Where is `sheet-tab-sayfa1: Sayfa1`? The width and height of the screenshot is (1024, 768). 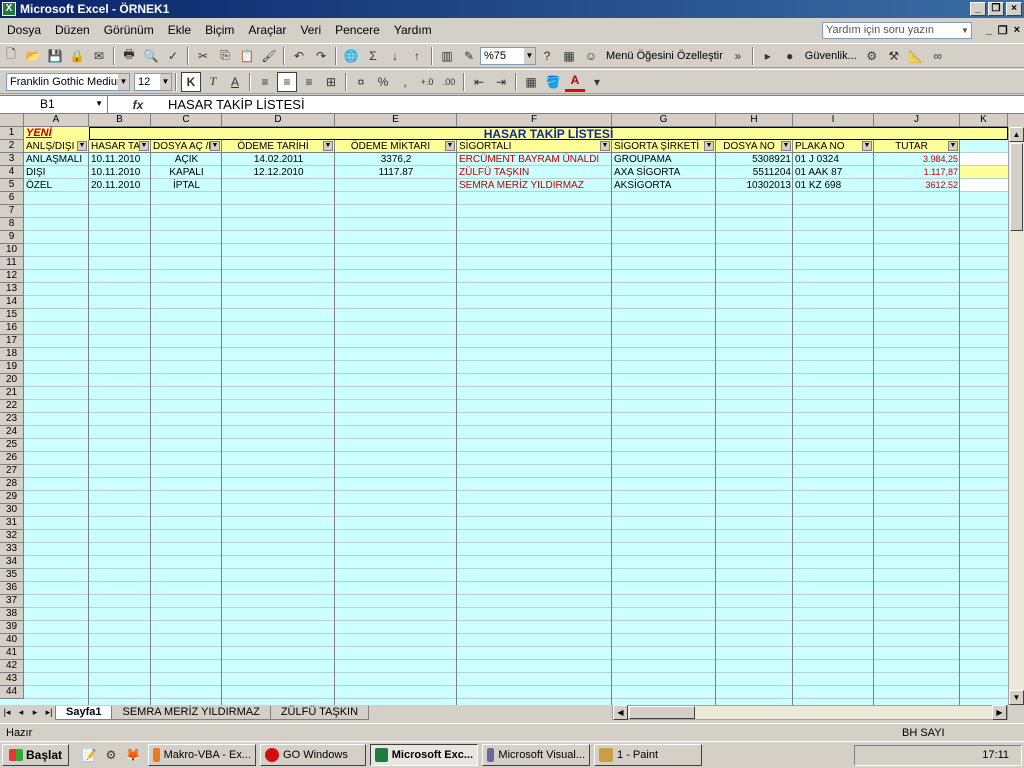 sheet-tab-sayfa1: Sayfa1 is located at coordinates (84, 712).